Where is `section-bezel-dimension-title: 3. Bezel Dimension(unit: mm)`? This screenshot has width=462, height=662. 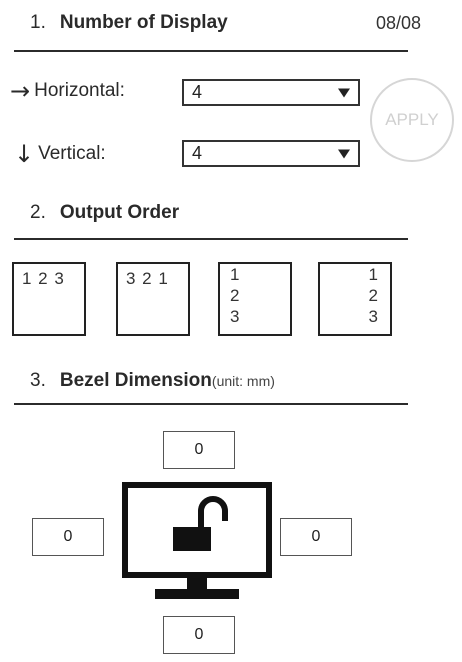
section-bezel-dimension-title: 3. Bezel Dimension(unit: mm) is located at coordinates (152, 381).